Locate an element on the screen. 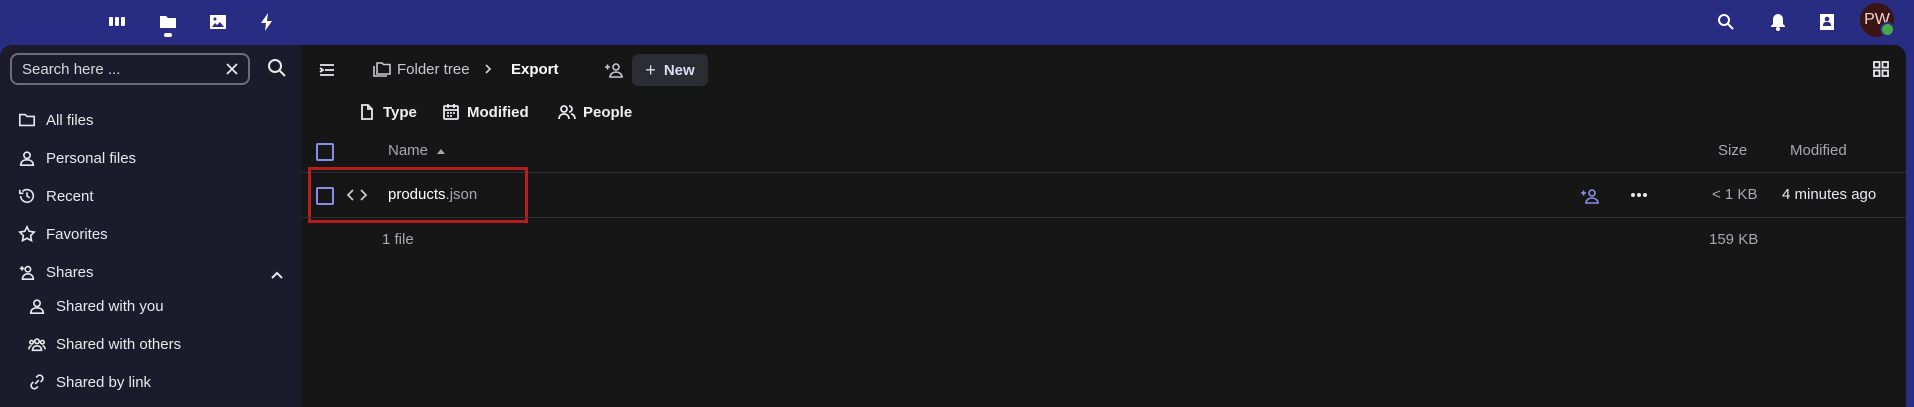  column-header-name: Name is located at coordinates (417, 150).